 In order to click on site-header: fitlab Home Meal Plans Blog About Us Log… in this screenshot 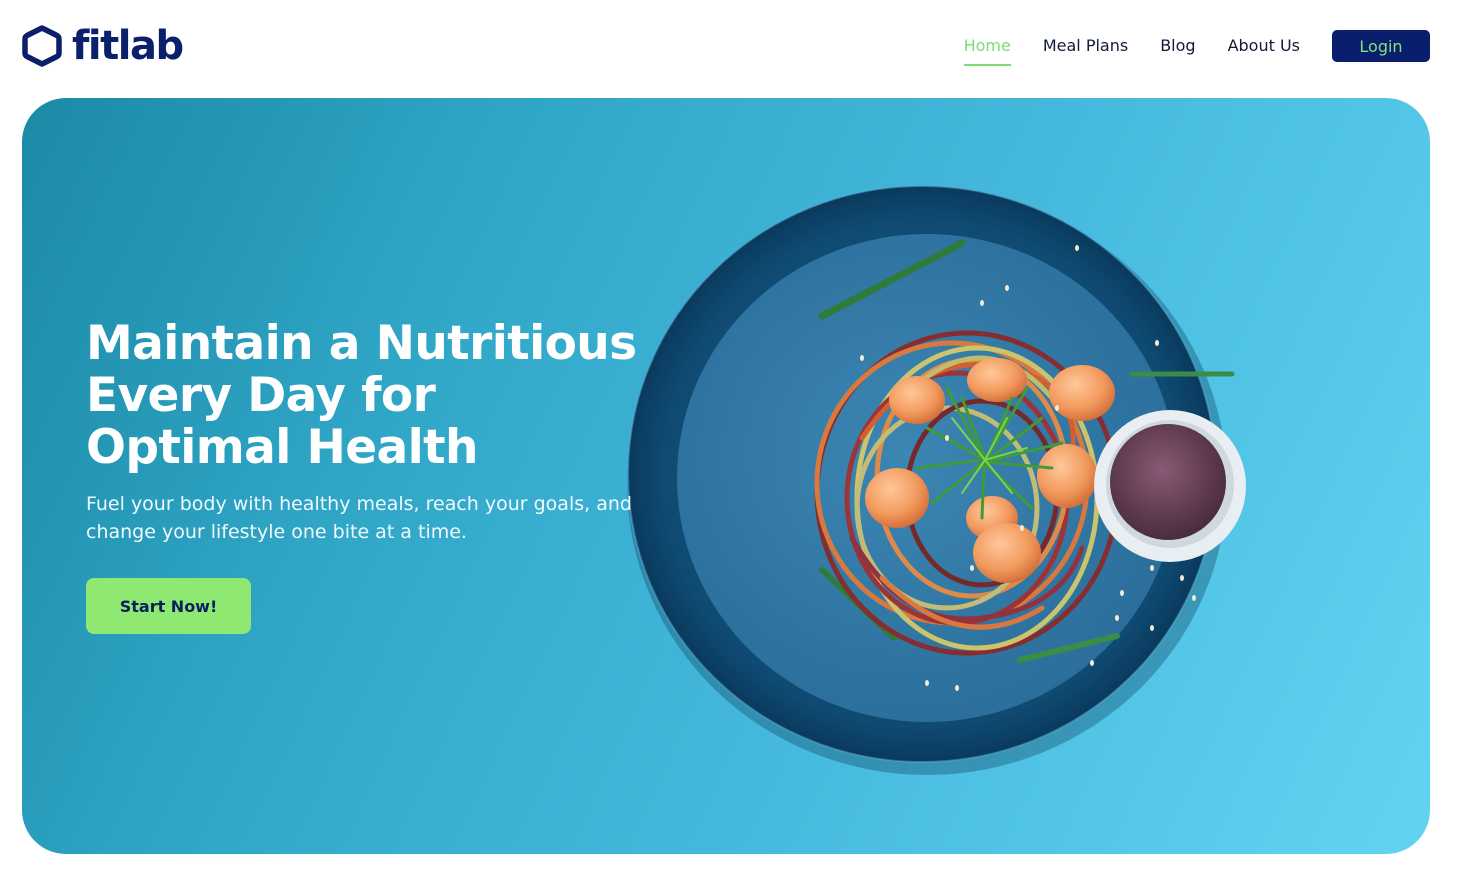, I will do `click(729, 46)`.